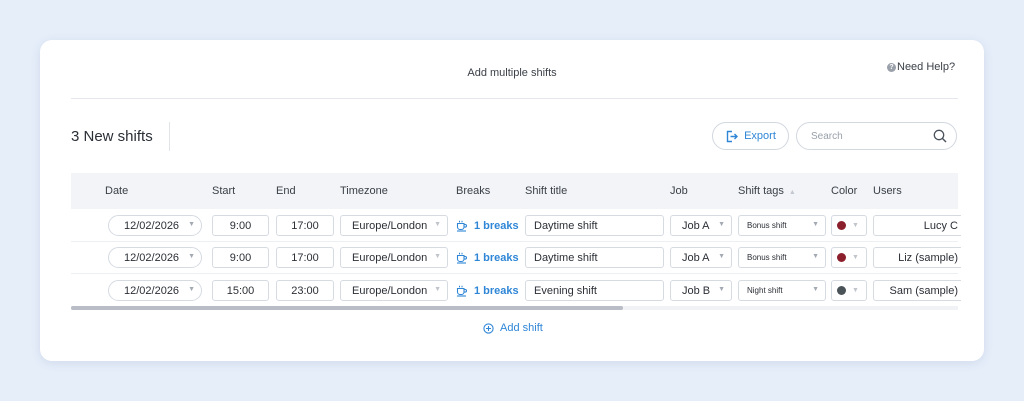 The image size is (1024, 401). I want to click on search-input, so click(872, 136).